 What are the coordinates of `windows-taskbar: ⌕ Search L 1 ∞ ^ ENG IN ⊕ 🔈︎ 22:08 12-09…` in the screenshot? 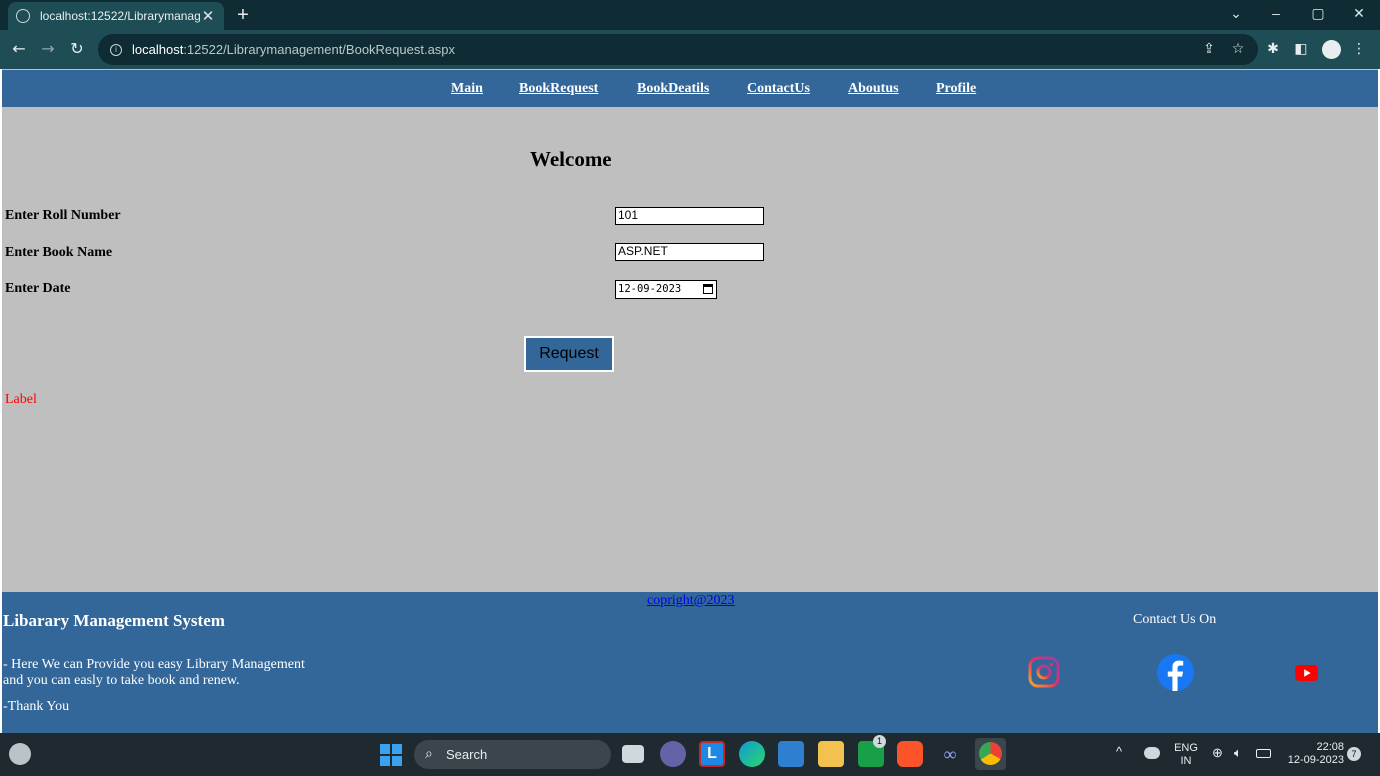 It's located at (690, 754).